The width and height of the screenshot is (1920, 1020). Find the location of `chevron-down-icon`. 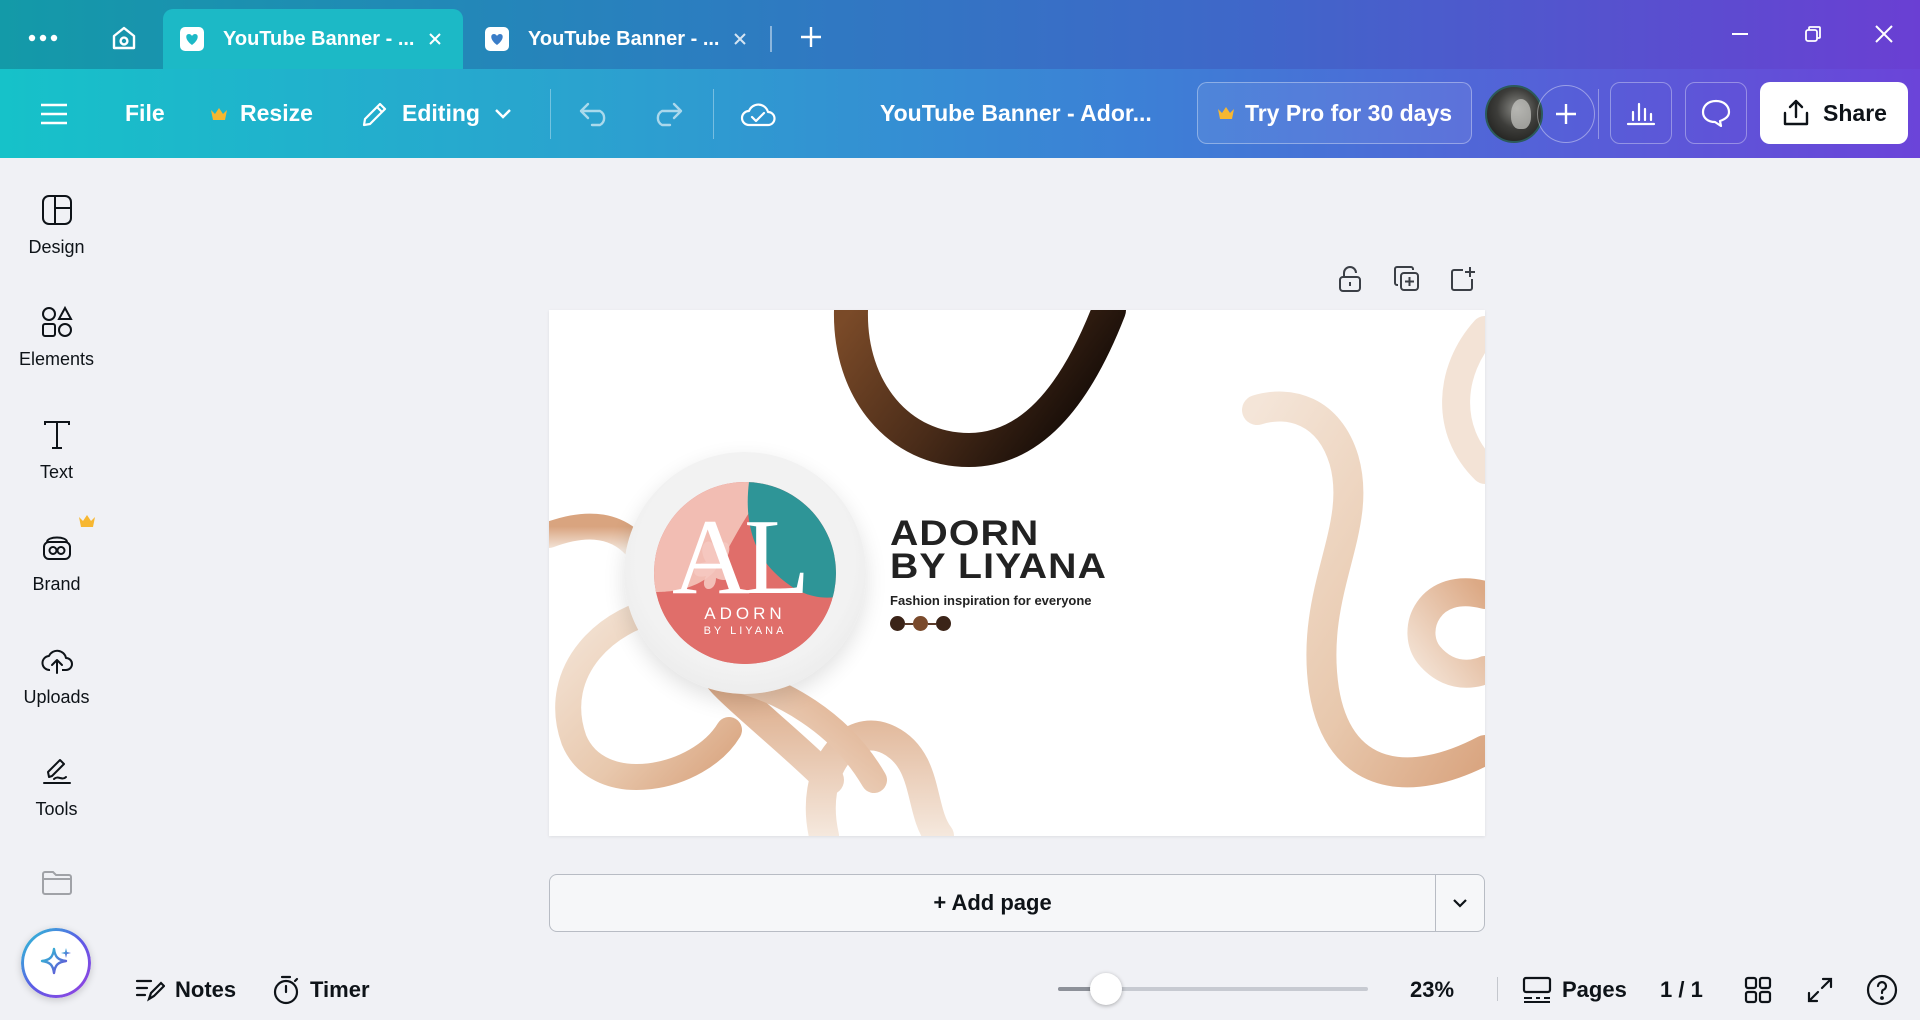

chevron-down-icon is located at coordinates (1460, 903).